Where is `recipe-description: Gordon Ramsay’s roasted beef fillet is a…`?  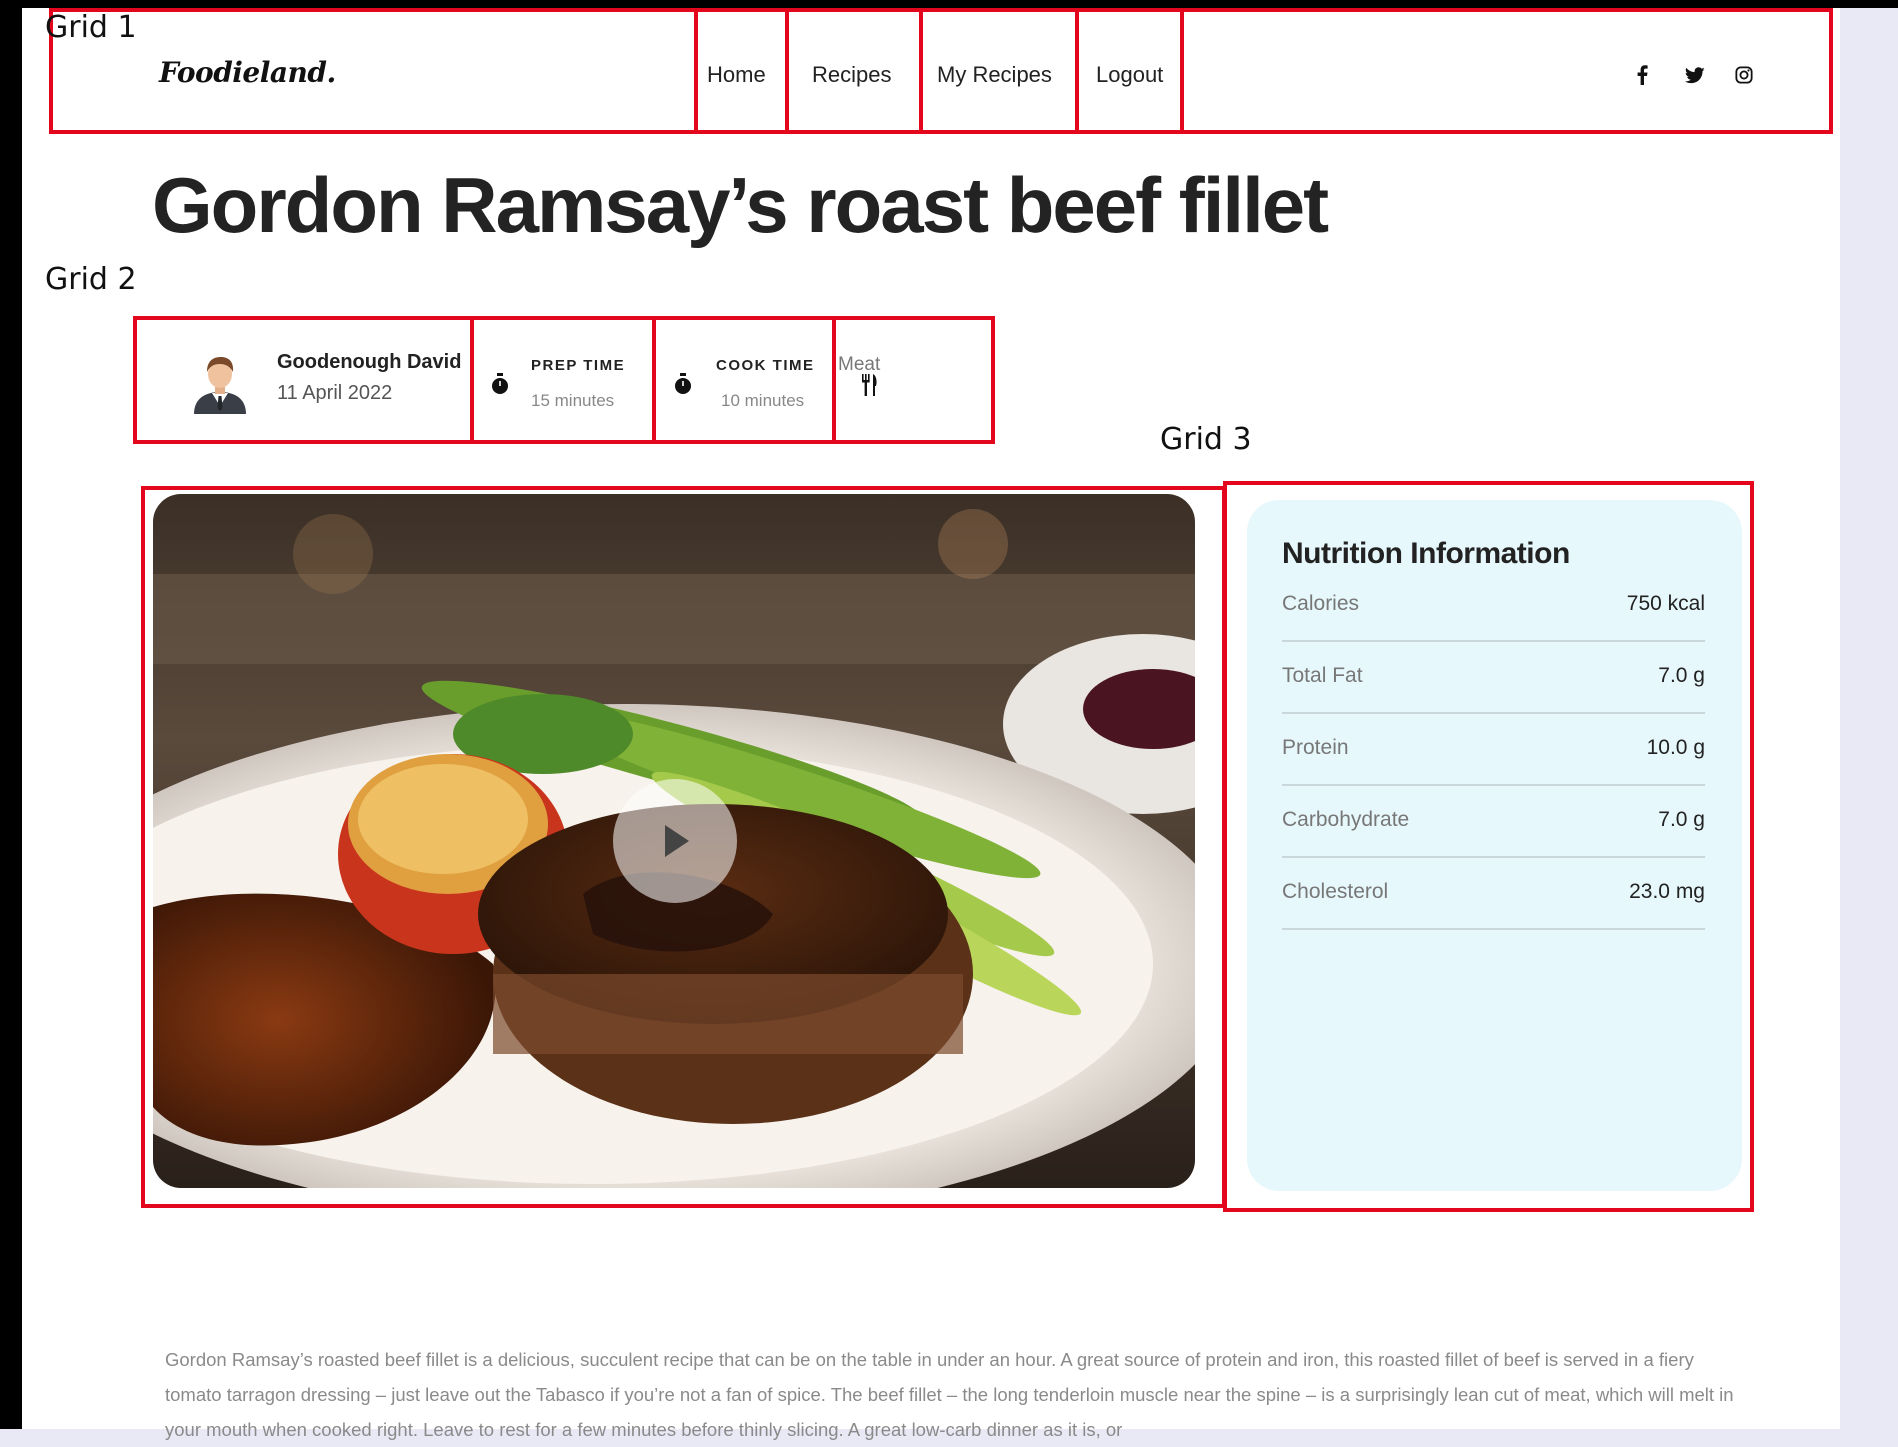
recipe-description: Gordon Ramsay’s roasted beef fillet is a… is located at coordinates (949, 1394).